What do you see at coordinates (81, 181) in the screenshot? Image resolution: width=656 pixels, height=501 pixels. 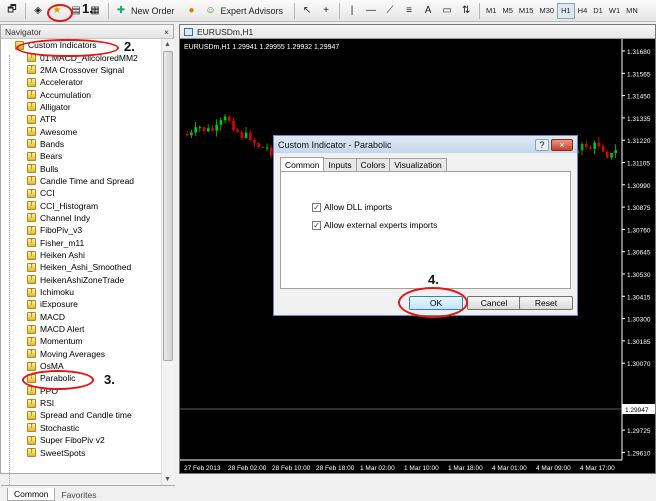 I see `indicator-item: f Candle Time and Spread` at bounding box center [81, 181].